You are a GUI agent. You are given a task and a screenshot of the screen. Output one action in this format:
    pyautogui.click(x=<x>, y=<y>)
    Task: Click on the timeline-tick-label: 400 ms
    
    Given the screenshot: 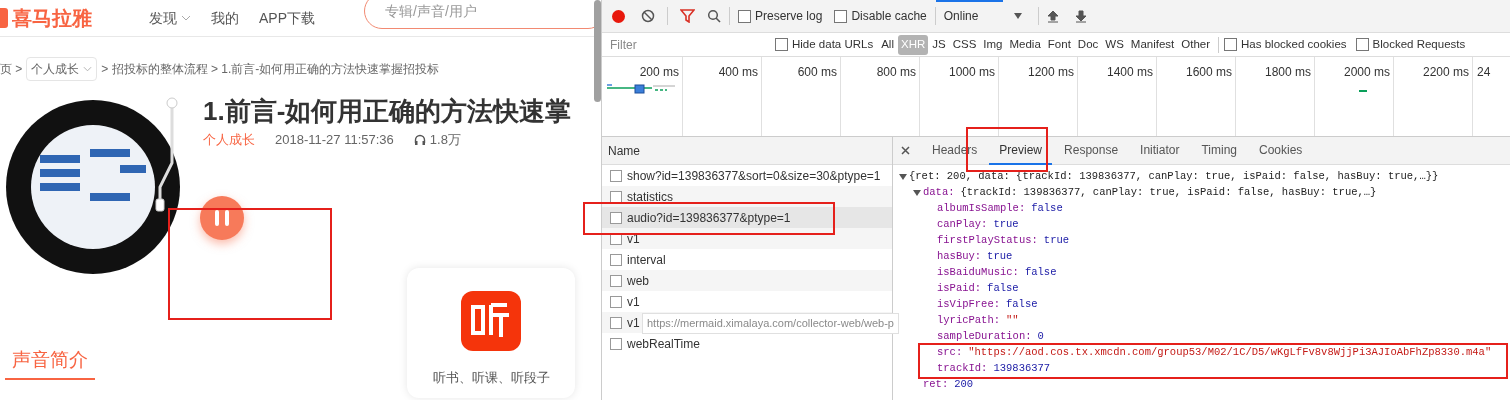 What is the action you would take?
    pyautogui.click(x=738, y=70)
    